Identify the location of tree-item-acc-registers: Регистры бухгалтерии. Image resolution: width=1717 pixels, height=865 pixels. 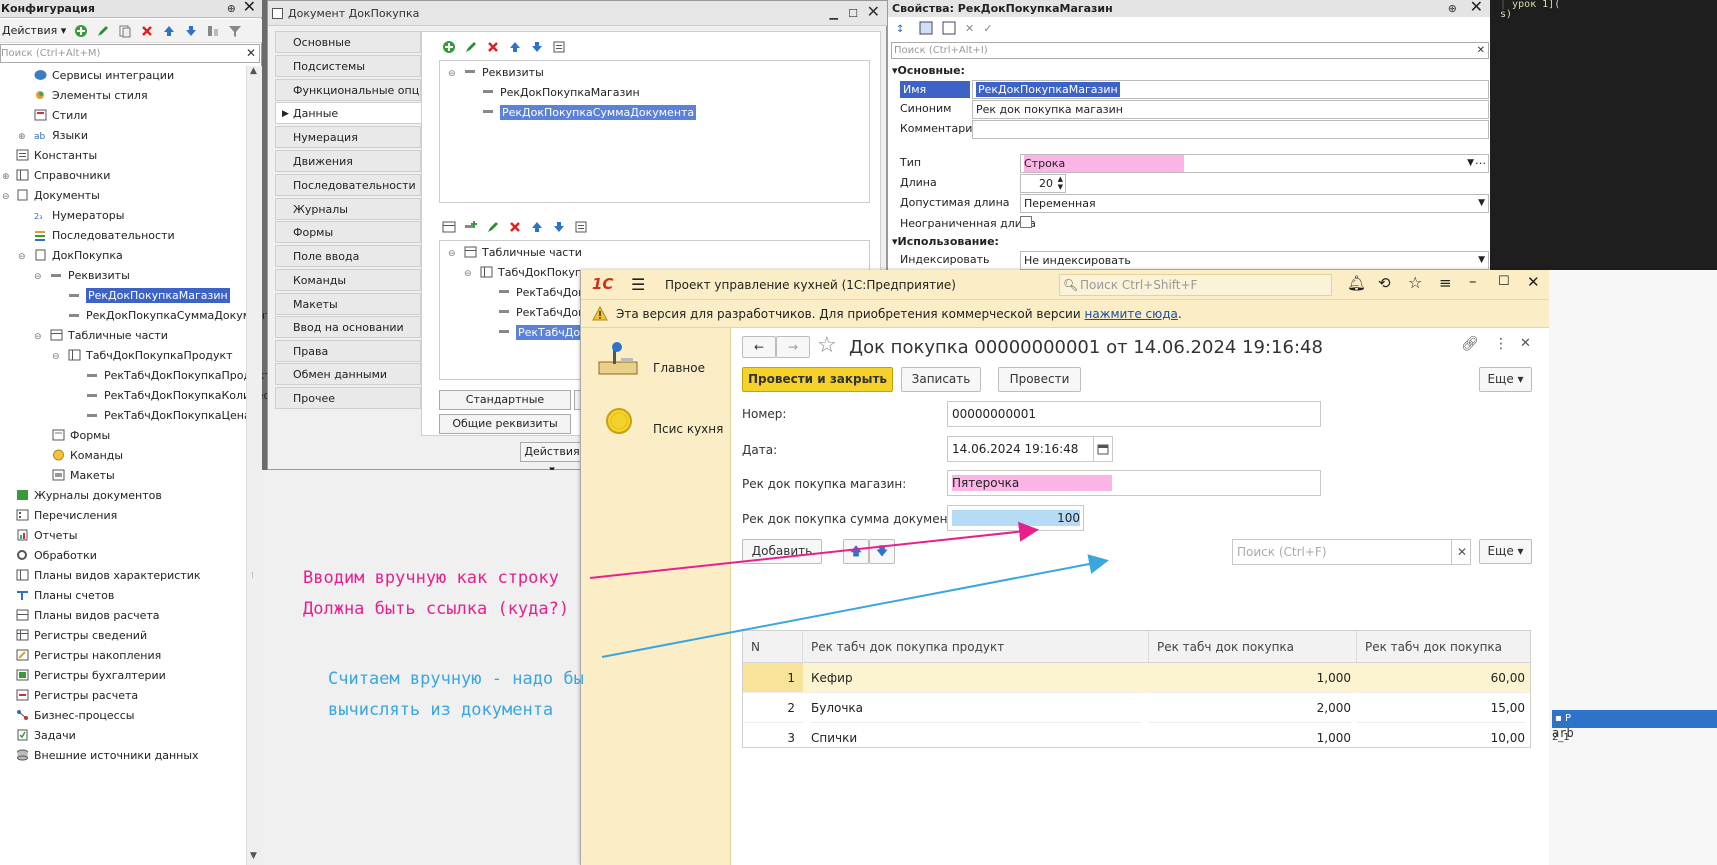
(91, 676).